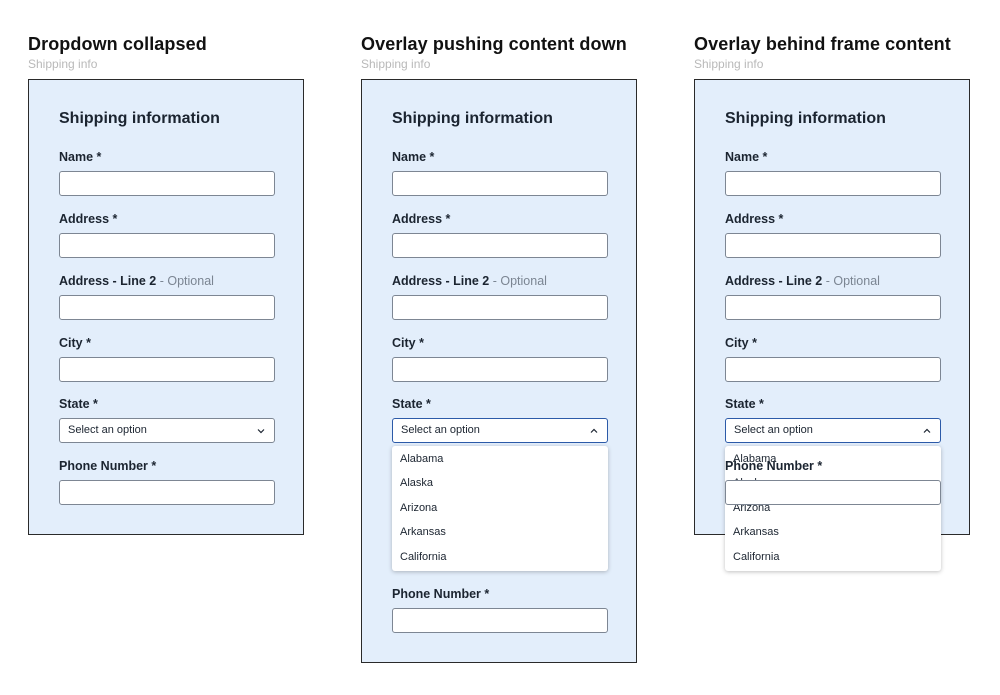 Image resolution: width=1000 pixels, height=695 pixels. I want to click on panel-title: Overlay pushing content down, so click(494, 44).